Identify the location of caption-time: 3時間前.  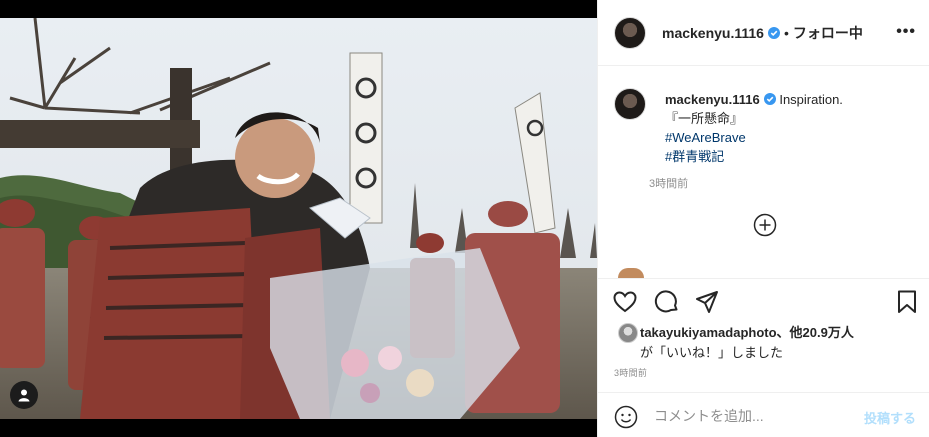
(669, 184).